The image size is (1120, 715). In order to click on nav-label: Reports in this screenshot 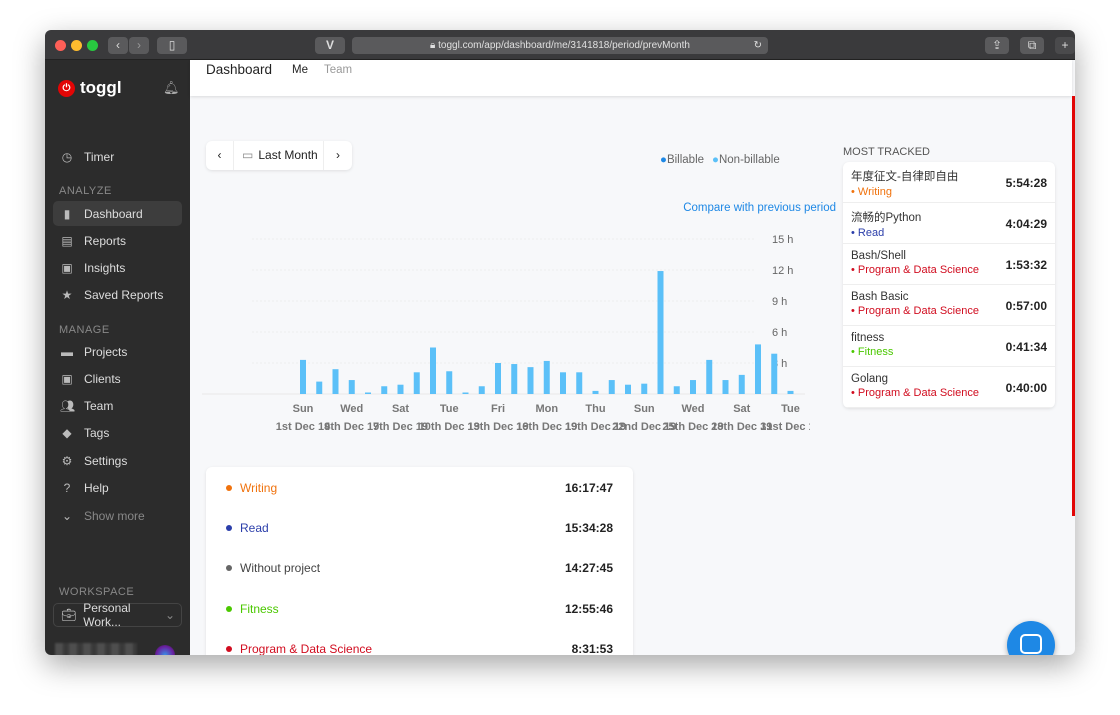, I will do `click(105, 240)`.